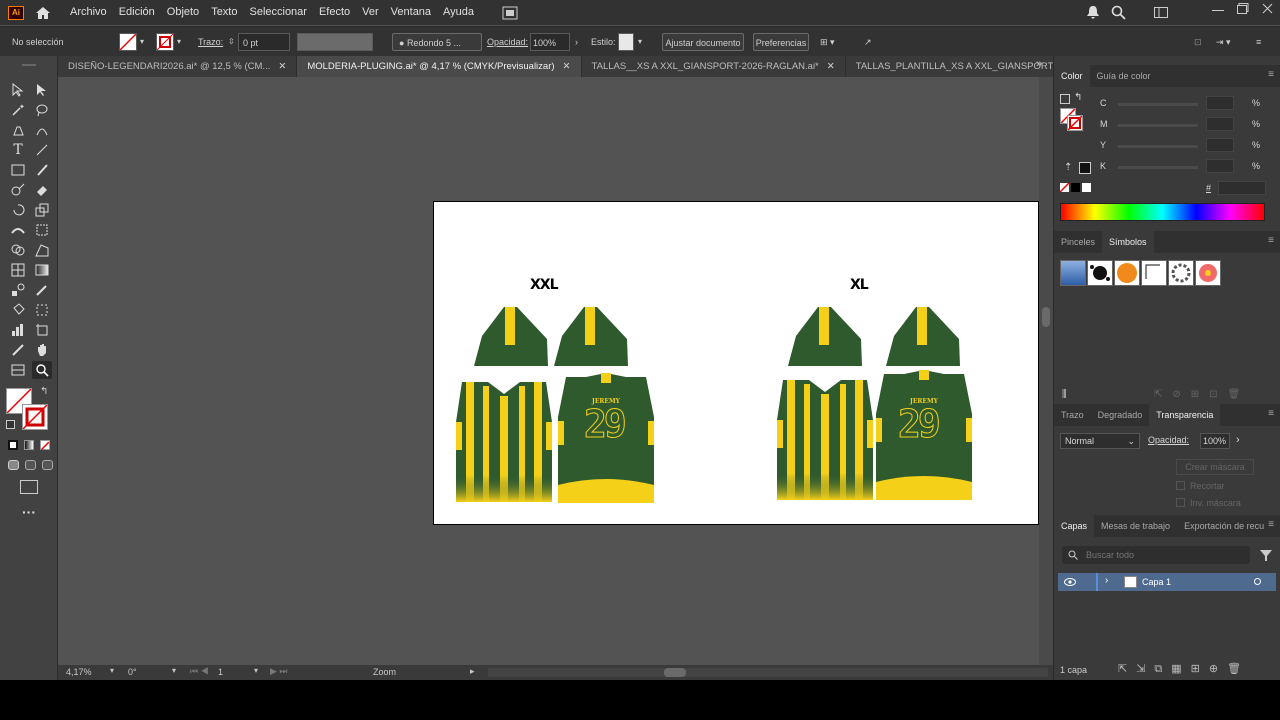 This screenshot has width=1280, height=720. Describe the element at coordinates (1180, 485) in the screenshot. I see `clip-checkbox` at that location.